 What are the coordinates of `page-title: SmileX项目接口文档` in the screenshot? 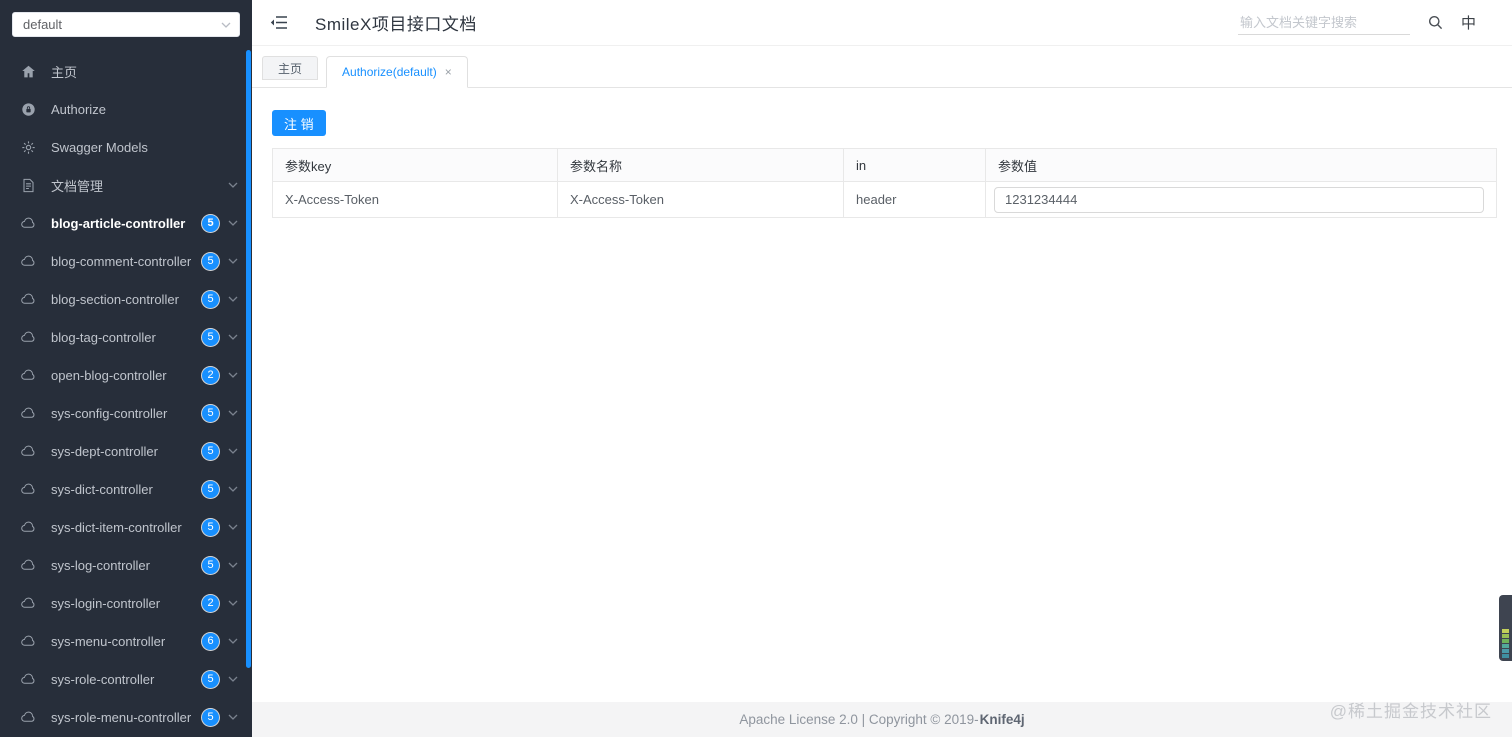 It's located at (396, 24).